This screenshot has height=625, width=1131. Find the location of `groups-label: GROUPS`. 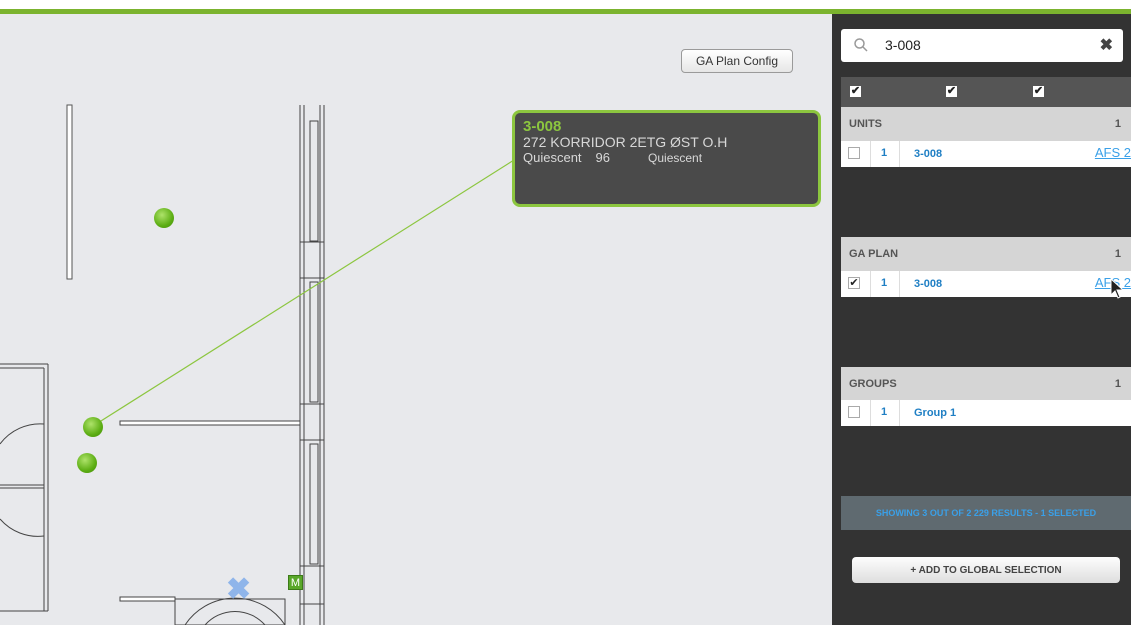

groups-label: GROUPS is located at coordinates (873, 384).